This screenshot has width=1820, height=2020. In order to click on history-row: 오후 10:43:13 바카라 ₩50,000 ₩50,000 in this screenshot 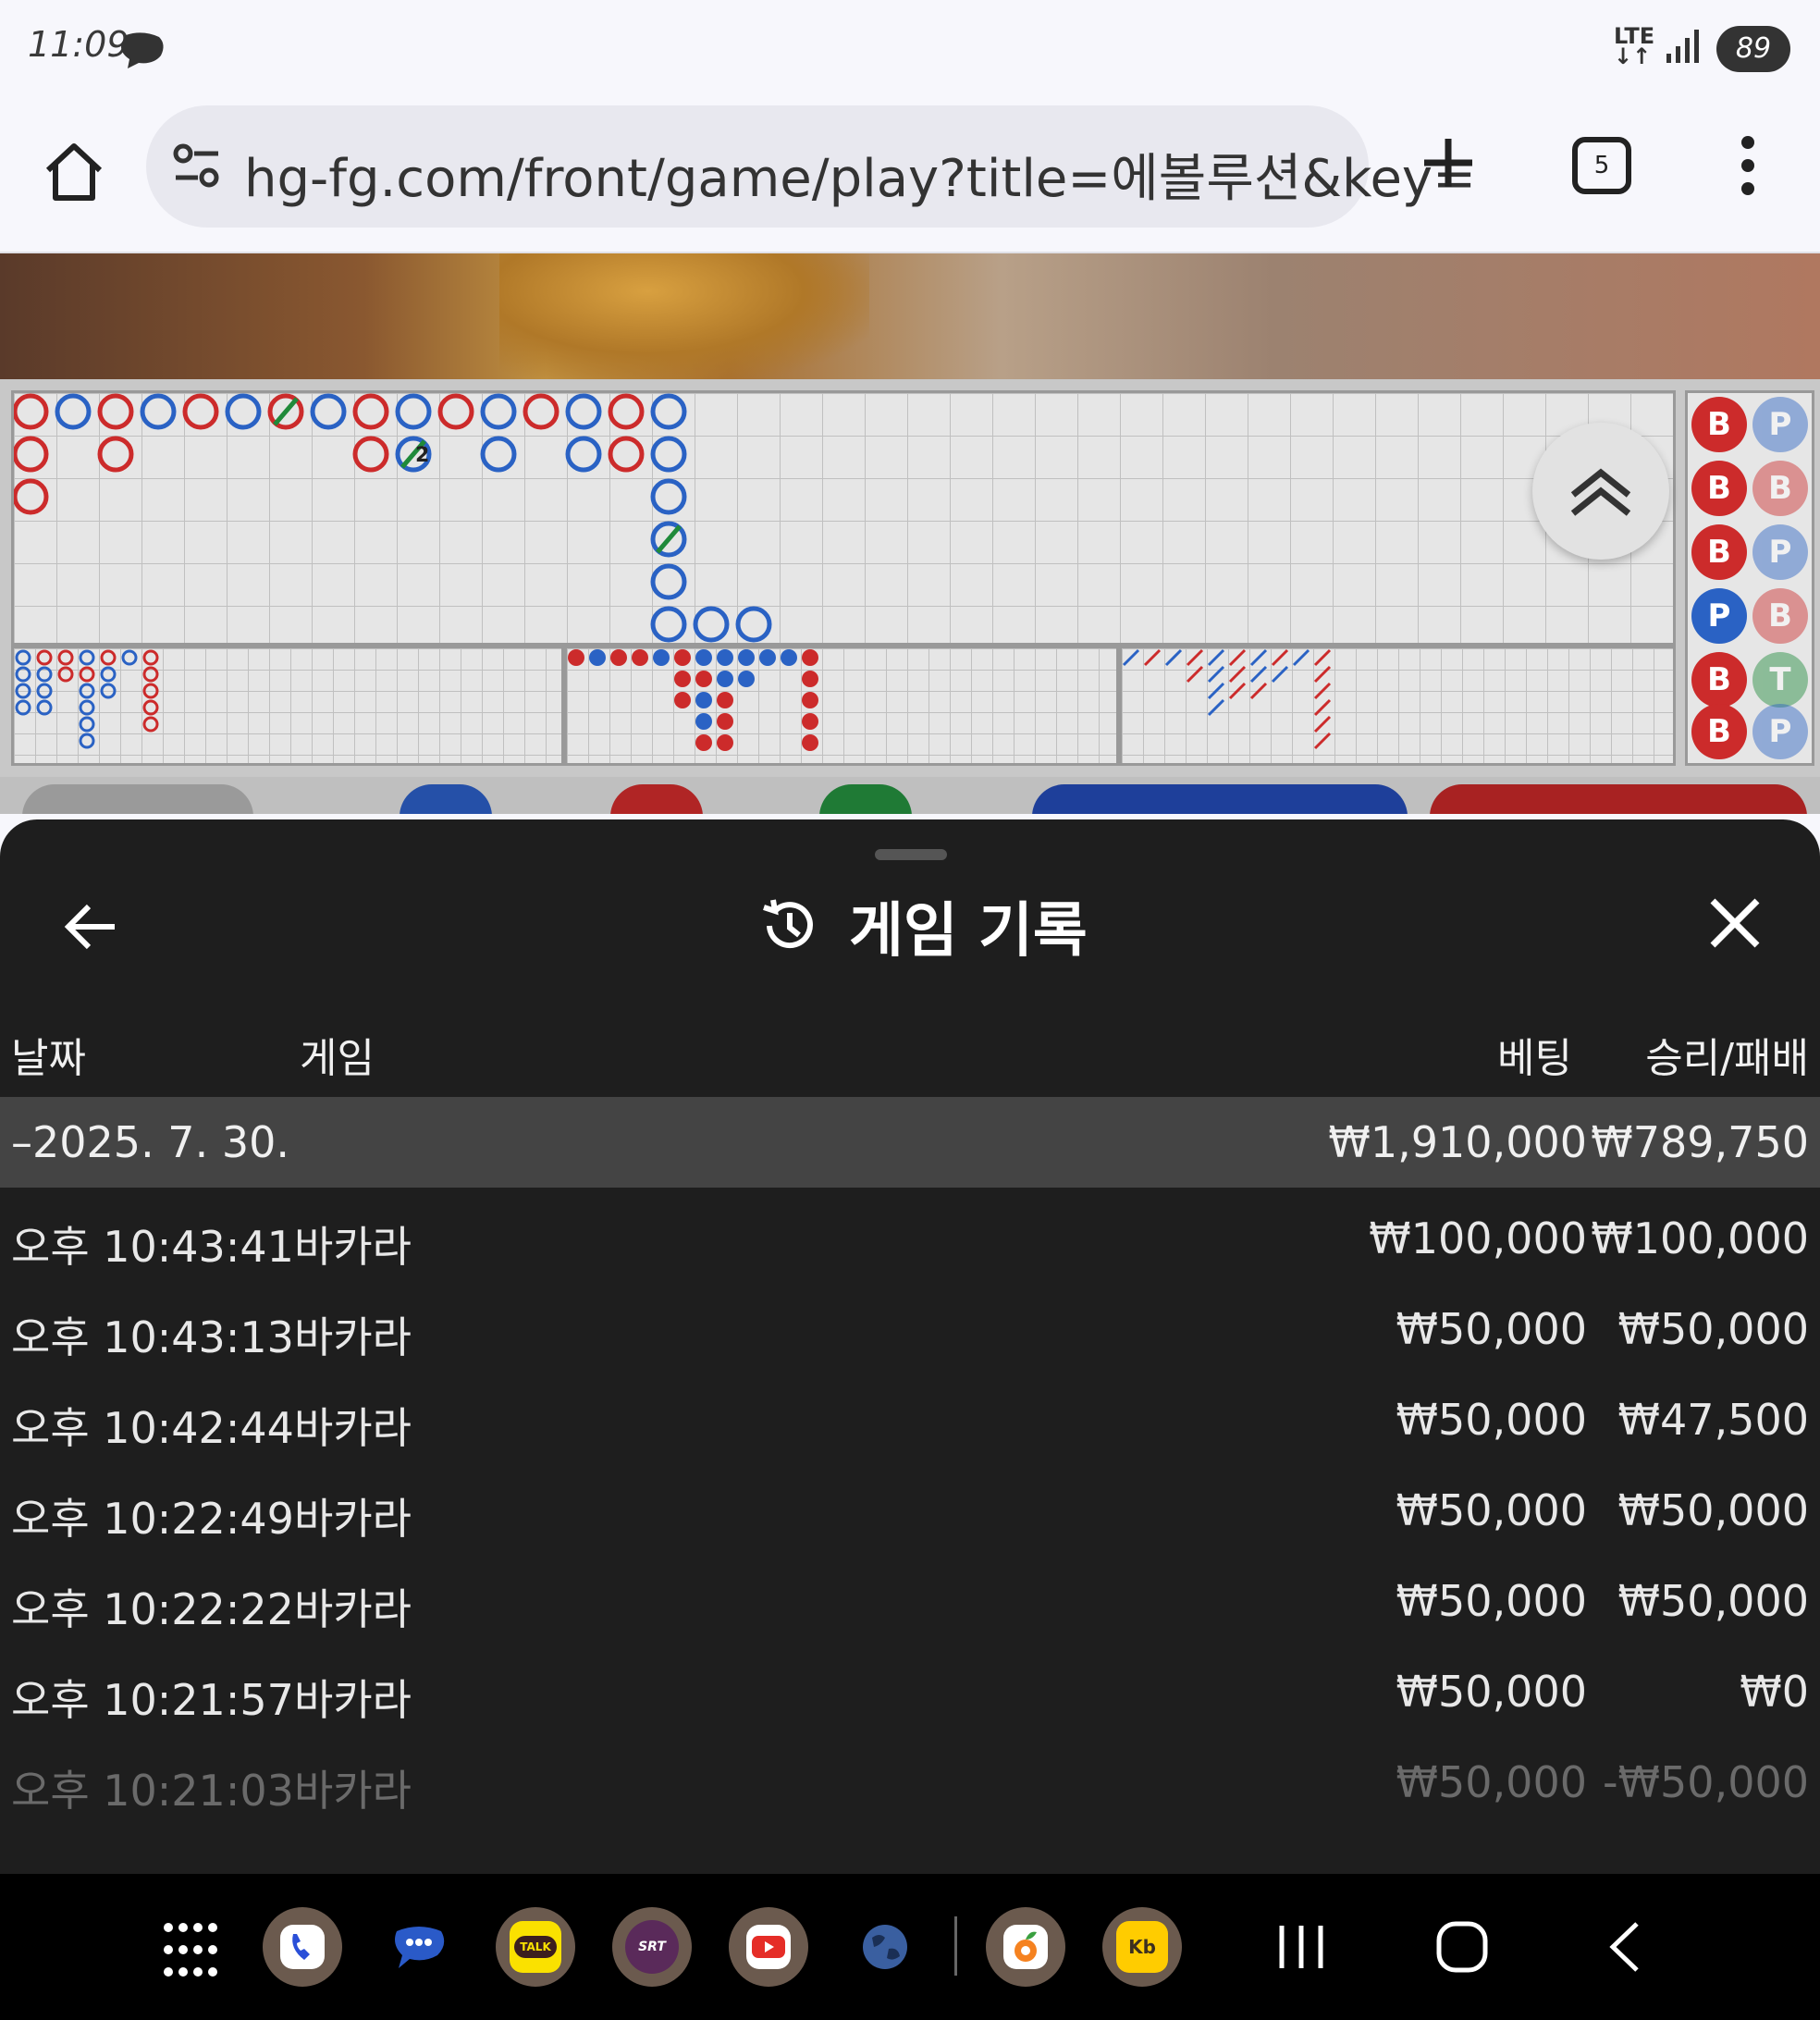, I will do `click(910, 1329)`.